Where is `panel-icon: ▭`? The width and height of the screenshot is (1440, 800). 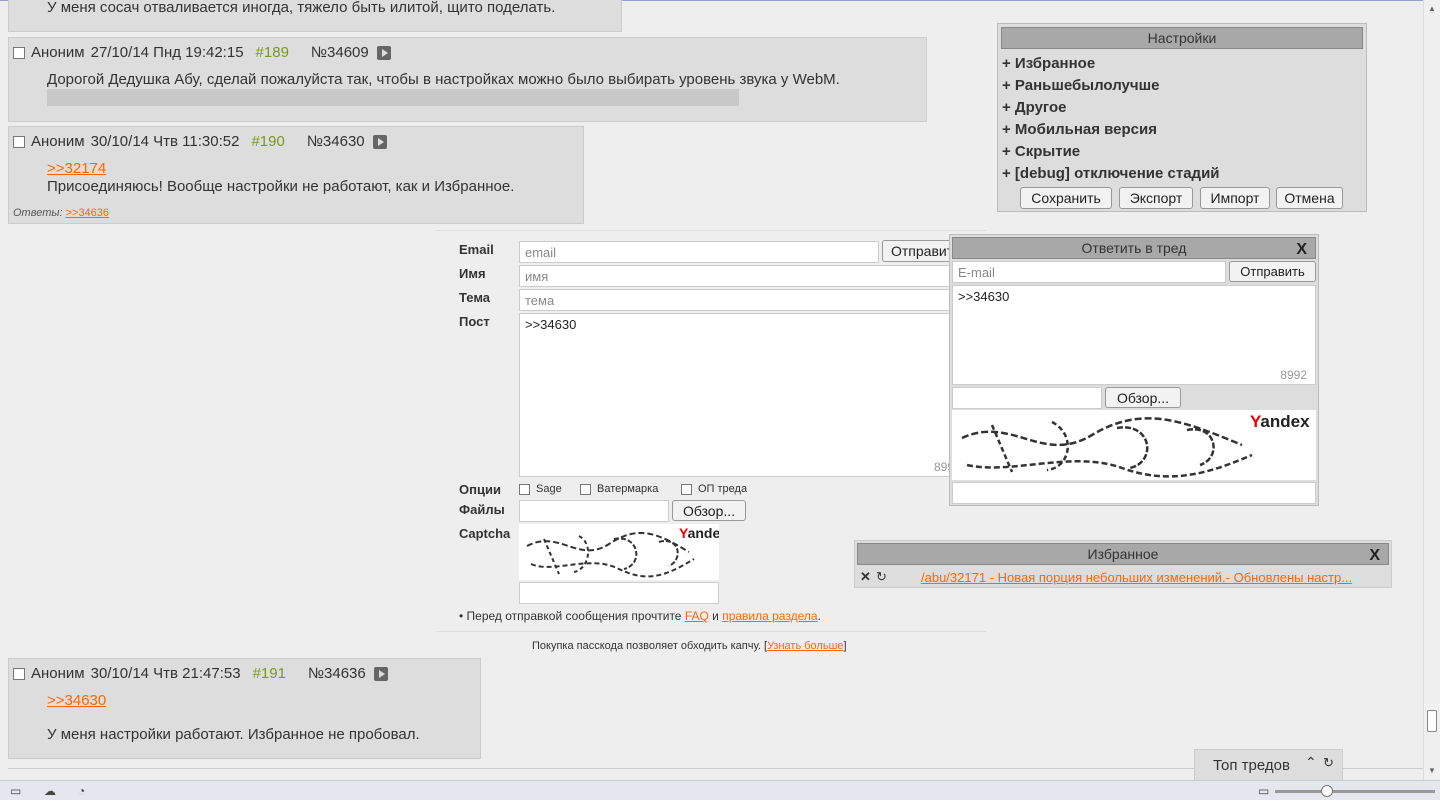 panel-icon: ▭ is located at coordinates (15, 791).